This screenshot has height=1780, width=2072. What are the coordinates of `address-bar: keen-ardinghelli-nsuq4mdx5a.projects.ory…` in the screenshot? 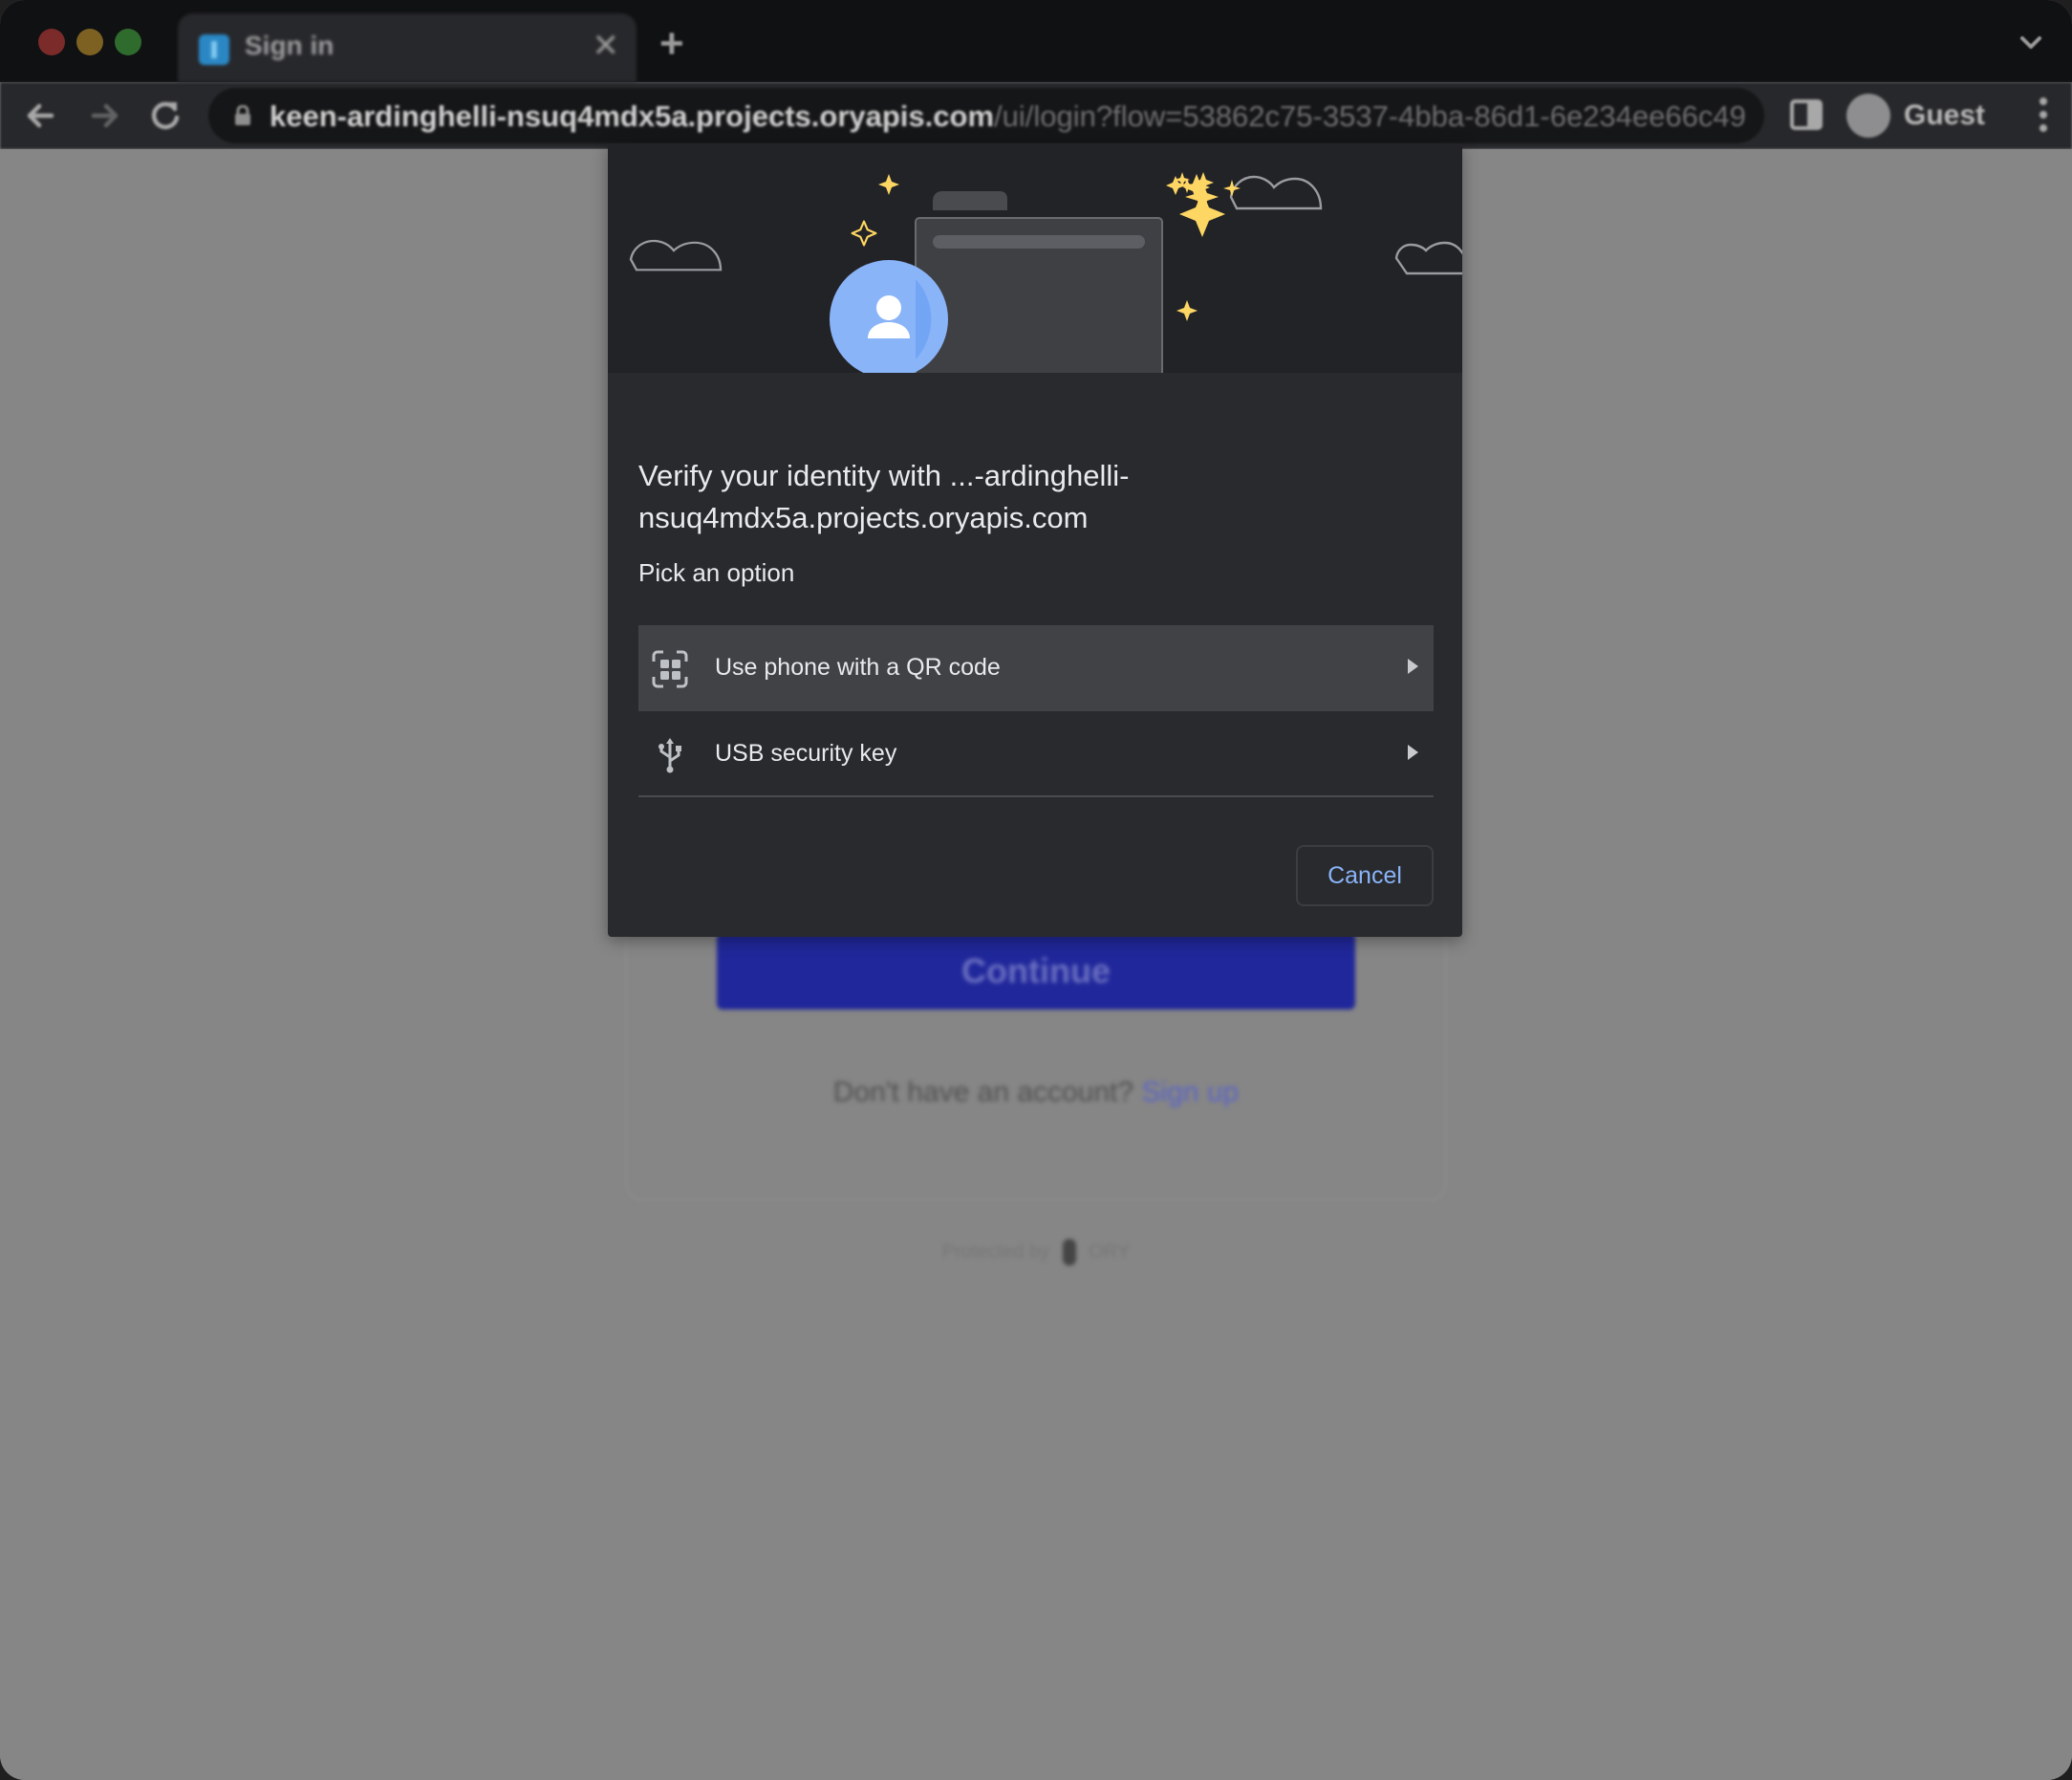 It's located at (986, 115).